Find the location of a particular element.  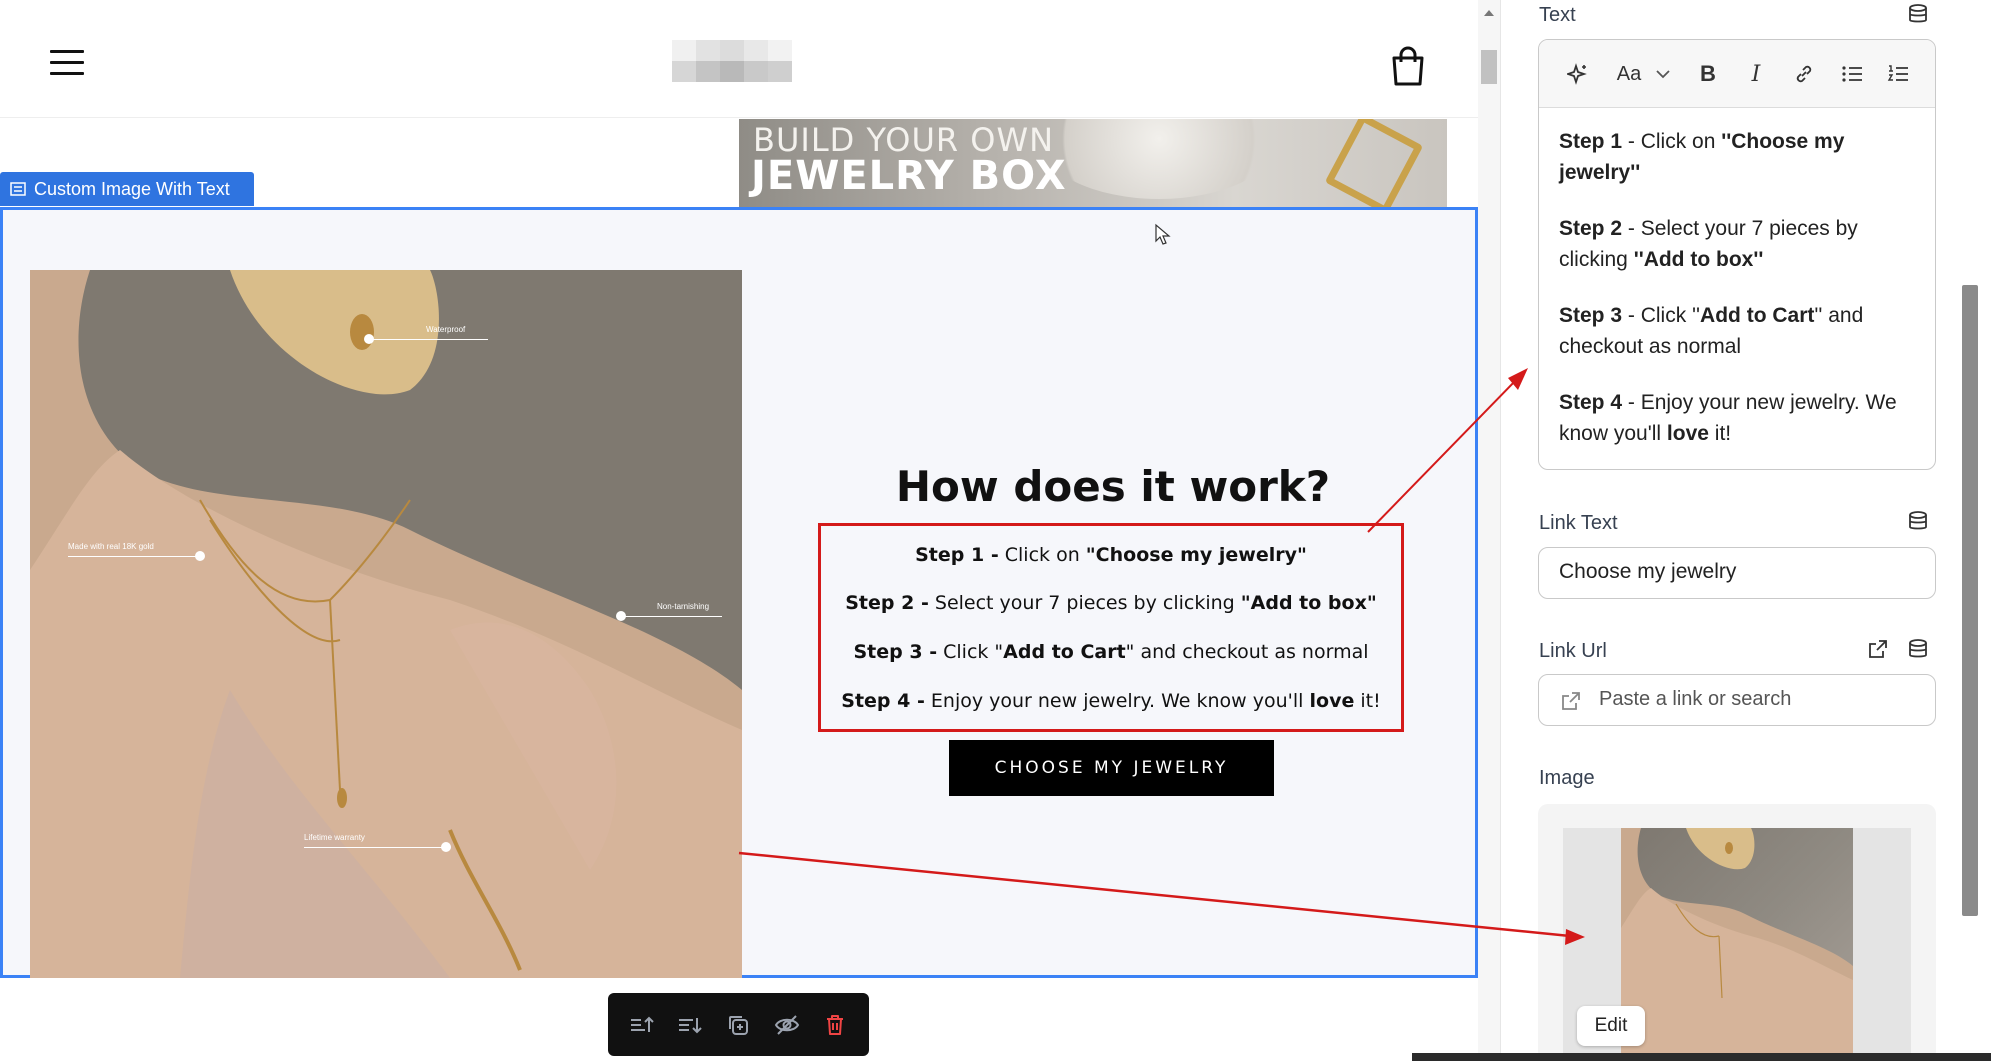

link-search-icon is located at coordinates (1571, 701).